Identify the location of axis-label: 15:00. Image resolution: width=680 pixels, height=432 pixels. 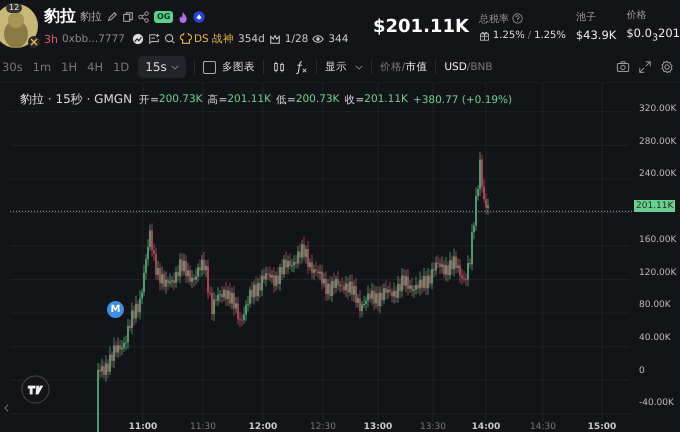
(602, 427).